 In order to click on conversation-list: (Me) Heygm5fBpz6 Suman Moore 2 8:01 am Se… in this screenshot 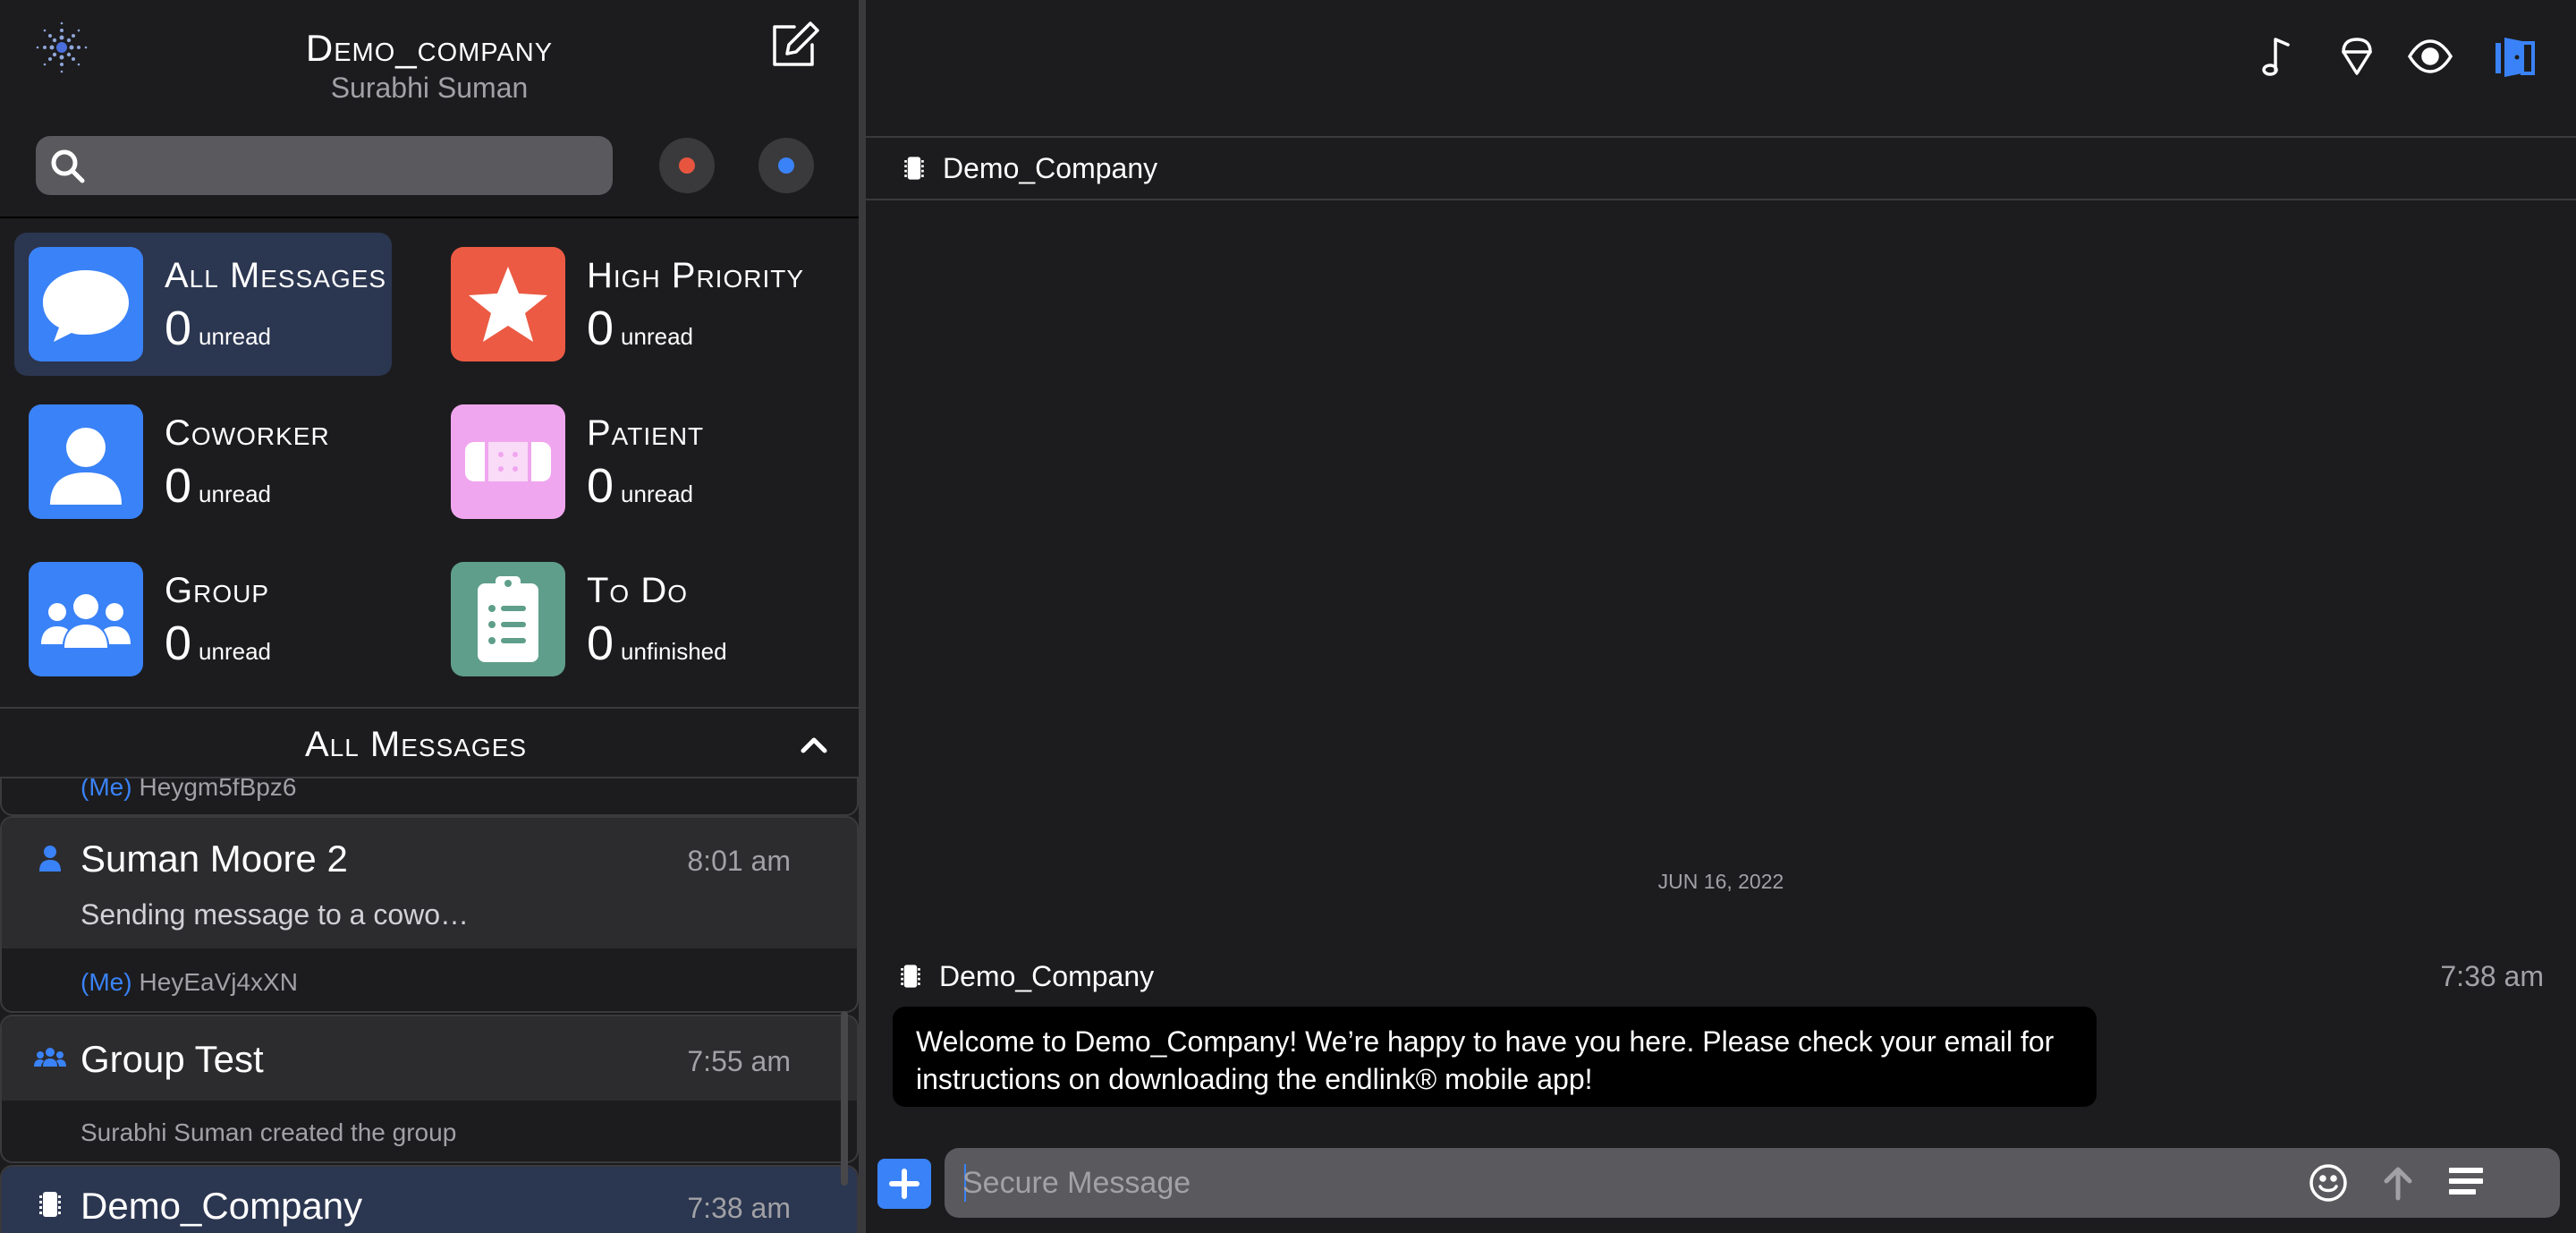, I will do `click(429, 1005)`.